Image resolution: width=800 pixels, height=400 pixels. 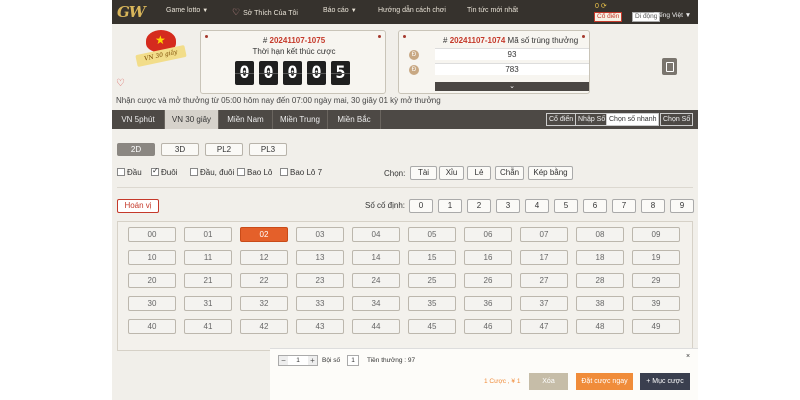 What do you see at coordinates (600, 303) in the screenshot?
I see `number-button: 38` at bounding box center [600, 303].